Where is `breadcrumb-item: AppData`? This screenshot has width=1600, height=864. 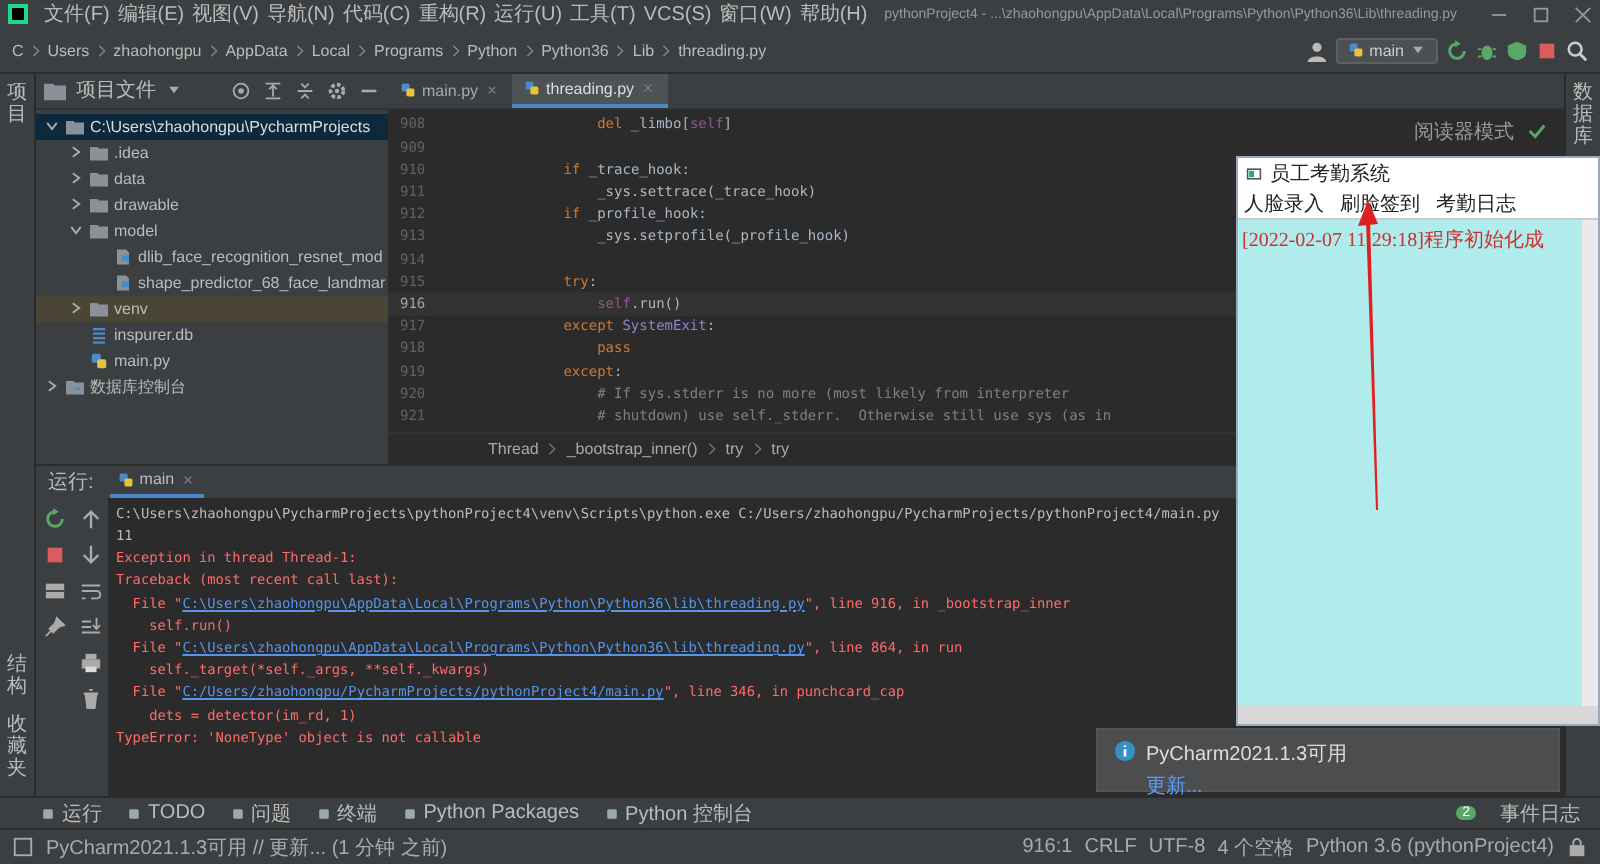 breadcrumb-item: AppData is located at coordinates (256, 50).